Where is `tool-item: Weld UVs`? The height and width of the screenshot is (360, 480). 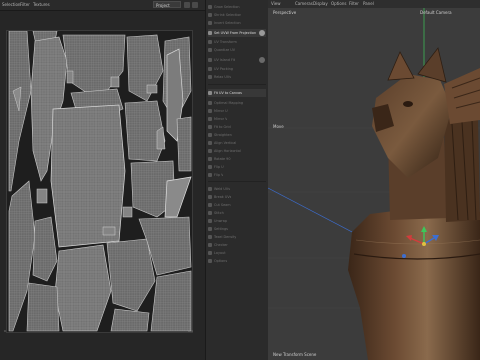 tool-item: Weld UVs is located at coordinates (237, 189).